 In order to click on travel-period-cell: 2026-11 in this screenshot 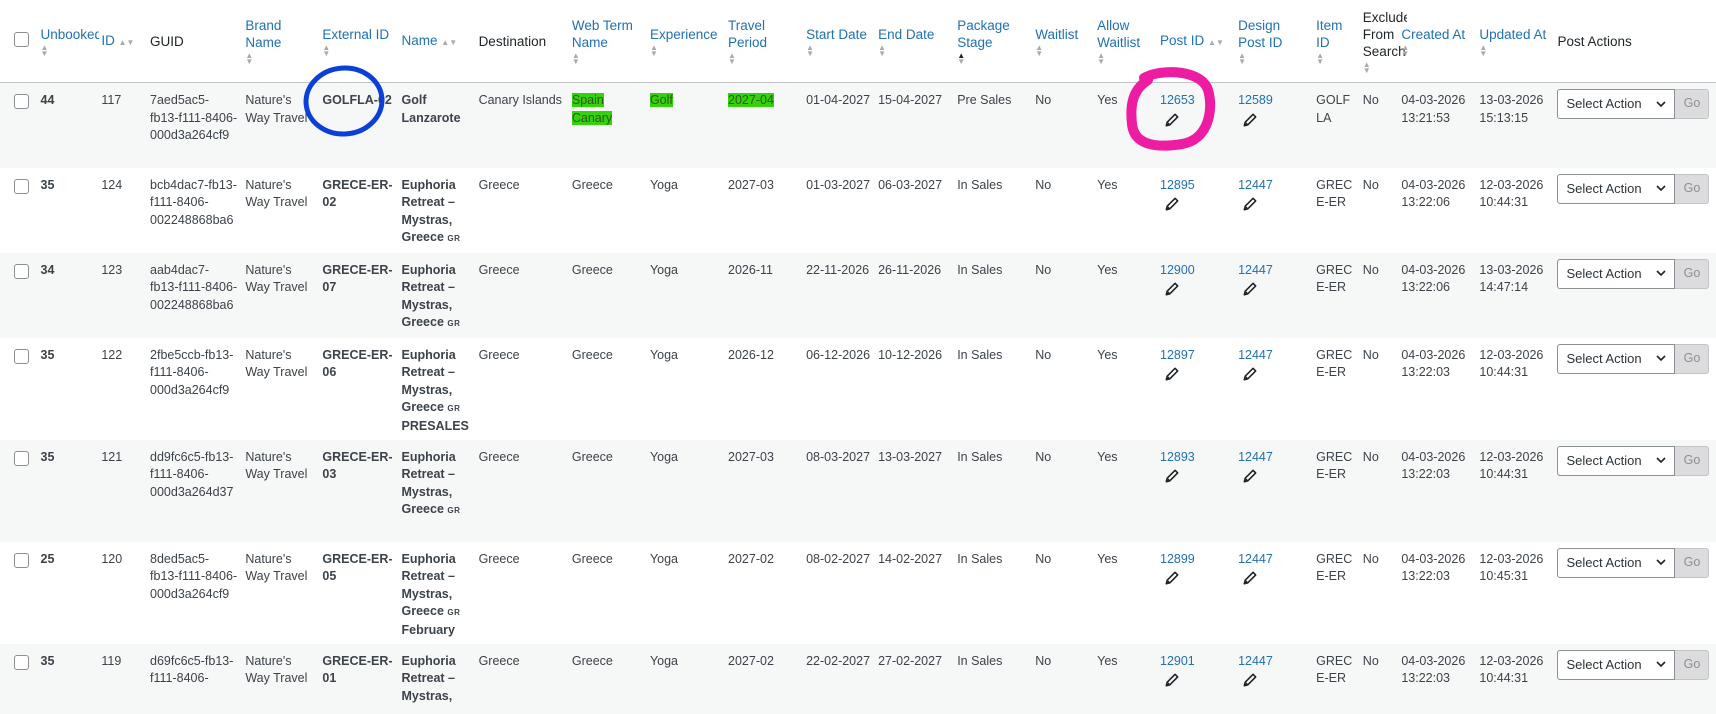, I will do `click(763, 295)`.